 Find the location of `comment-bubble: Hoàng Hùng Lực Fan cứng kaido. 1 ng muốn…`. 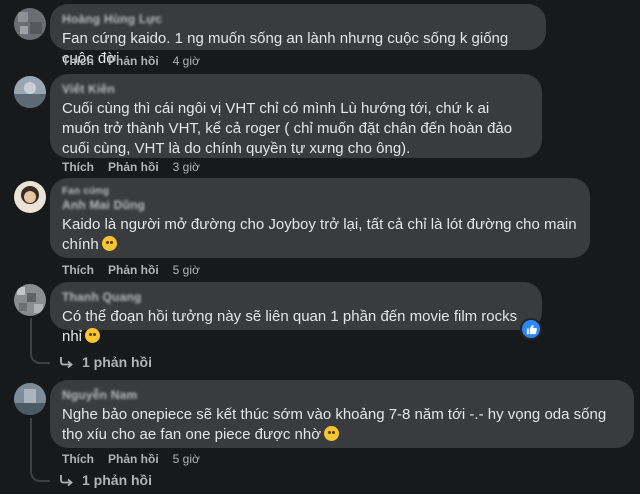

comment-bubble: Hoàng Hùng Lực Fan cứng kaido. 1 ng muốn… is located at coordinates (298, 35).